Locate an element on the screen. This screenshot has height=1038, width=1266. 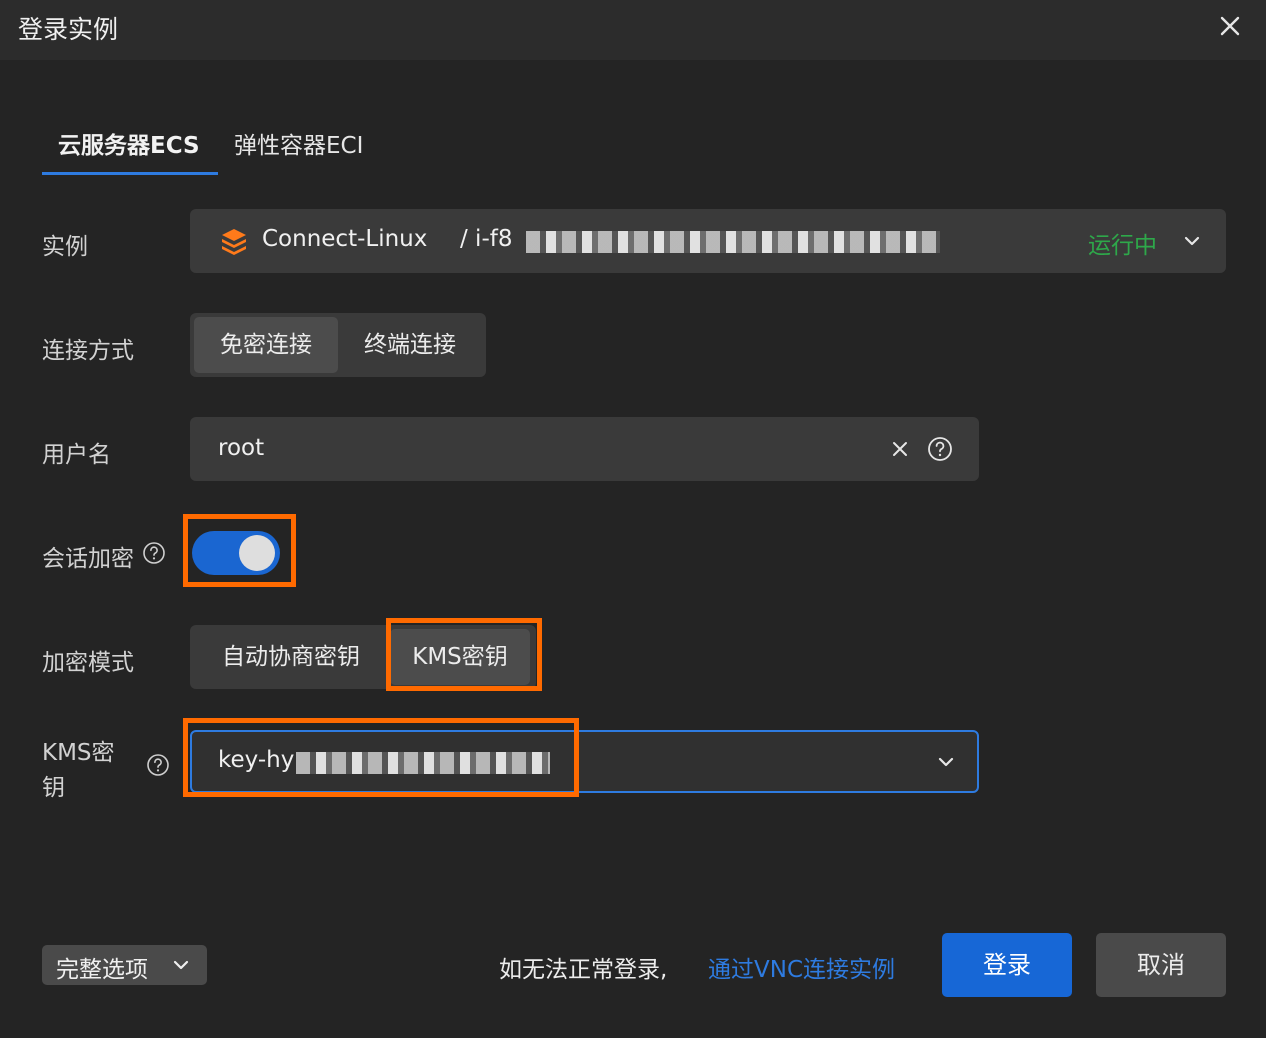
login-button: 登录 is located at coordinates (1007, 965).